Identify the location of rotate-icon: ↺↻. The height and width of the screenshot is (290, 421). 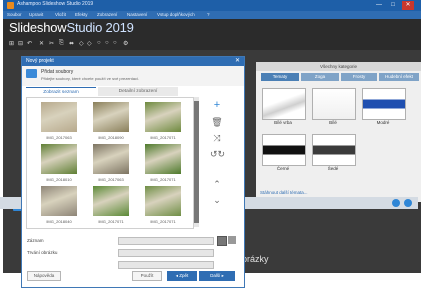
(217, 154).